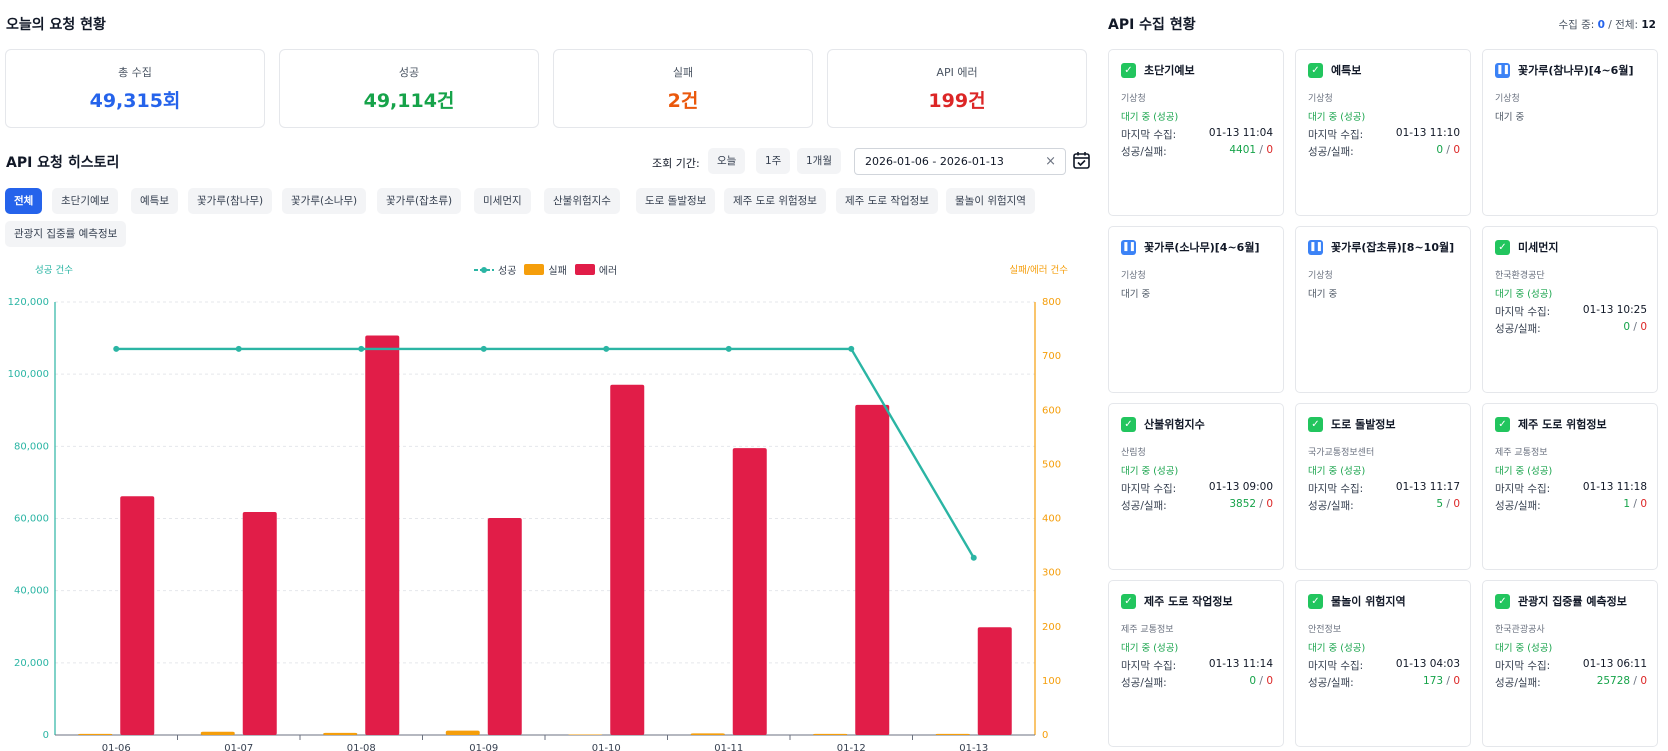 This screenshot has width=1668, height=751. Describe the element at coordinates (24, 201) in the screenshot. I see `filter-0: 전체` at that location.